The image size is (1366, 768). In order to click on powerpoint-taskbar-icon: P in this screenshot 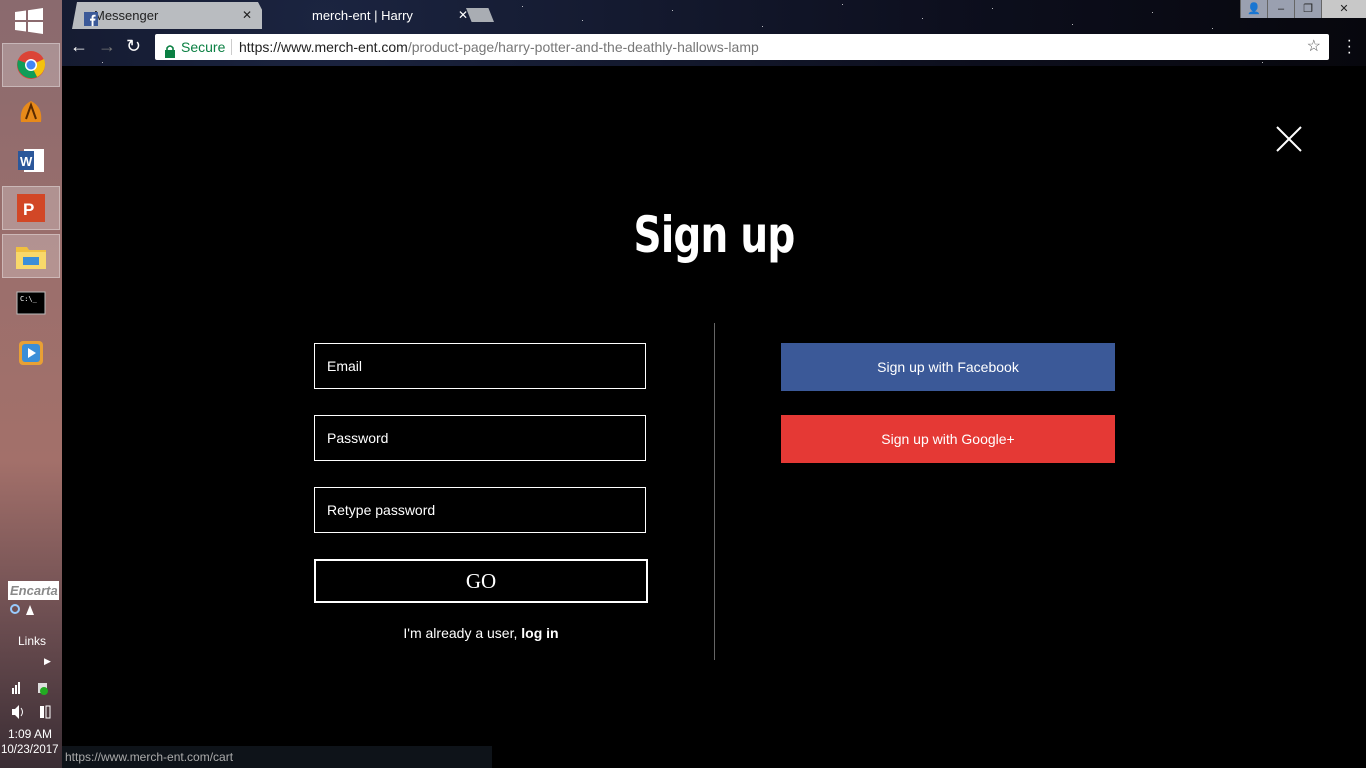, I will do `click(31, 208)`.